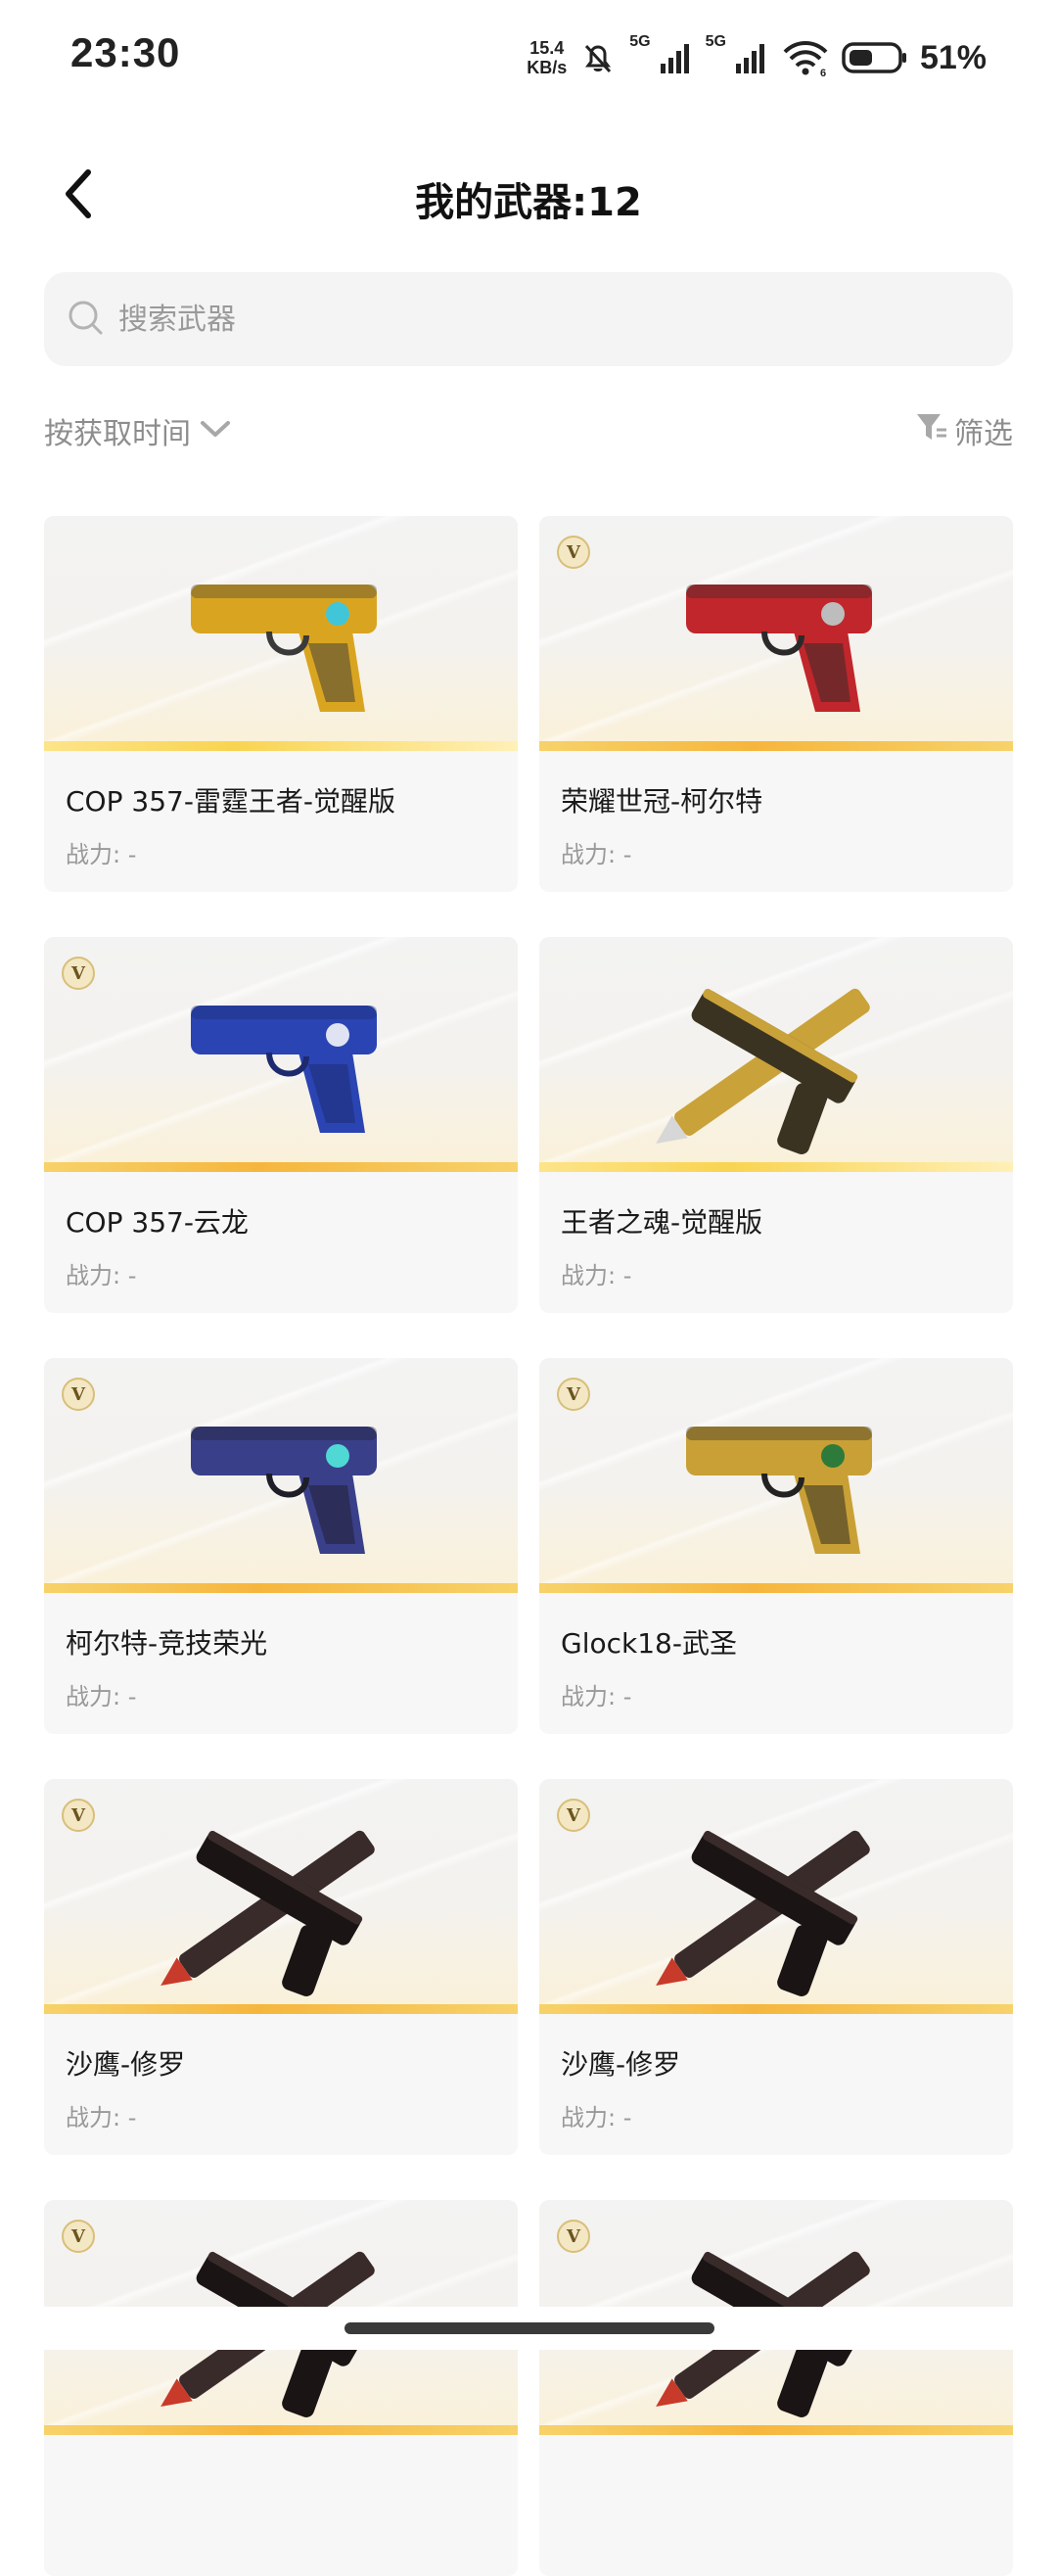 This screenshot has width=1057, height=2576. What do you see at coordinates (547, 48) in the screenshot?
I see `network-speed-value: 15.4` at bounding box center [547, 48].